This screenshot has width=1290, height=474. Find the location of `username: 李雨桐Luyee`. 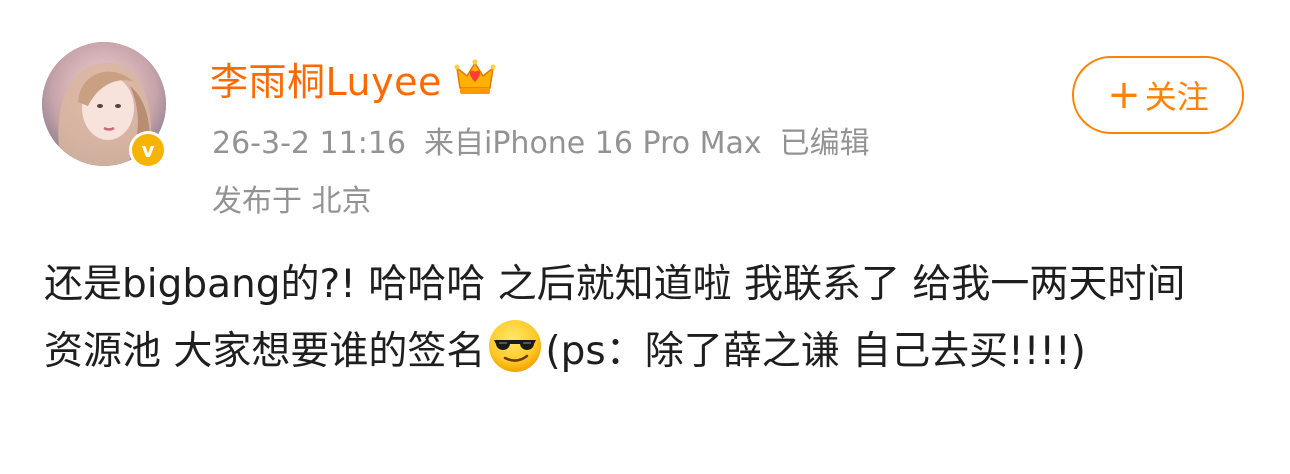

username: 李雨桐Luyee is located at coordinates (326, 78).